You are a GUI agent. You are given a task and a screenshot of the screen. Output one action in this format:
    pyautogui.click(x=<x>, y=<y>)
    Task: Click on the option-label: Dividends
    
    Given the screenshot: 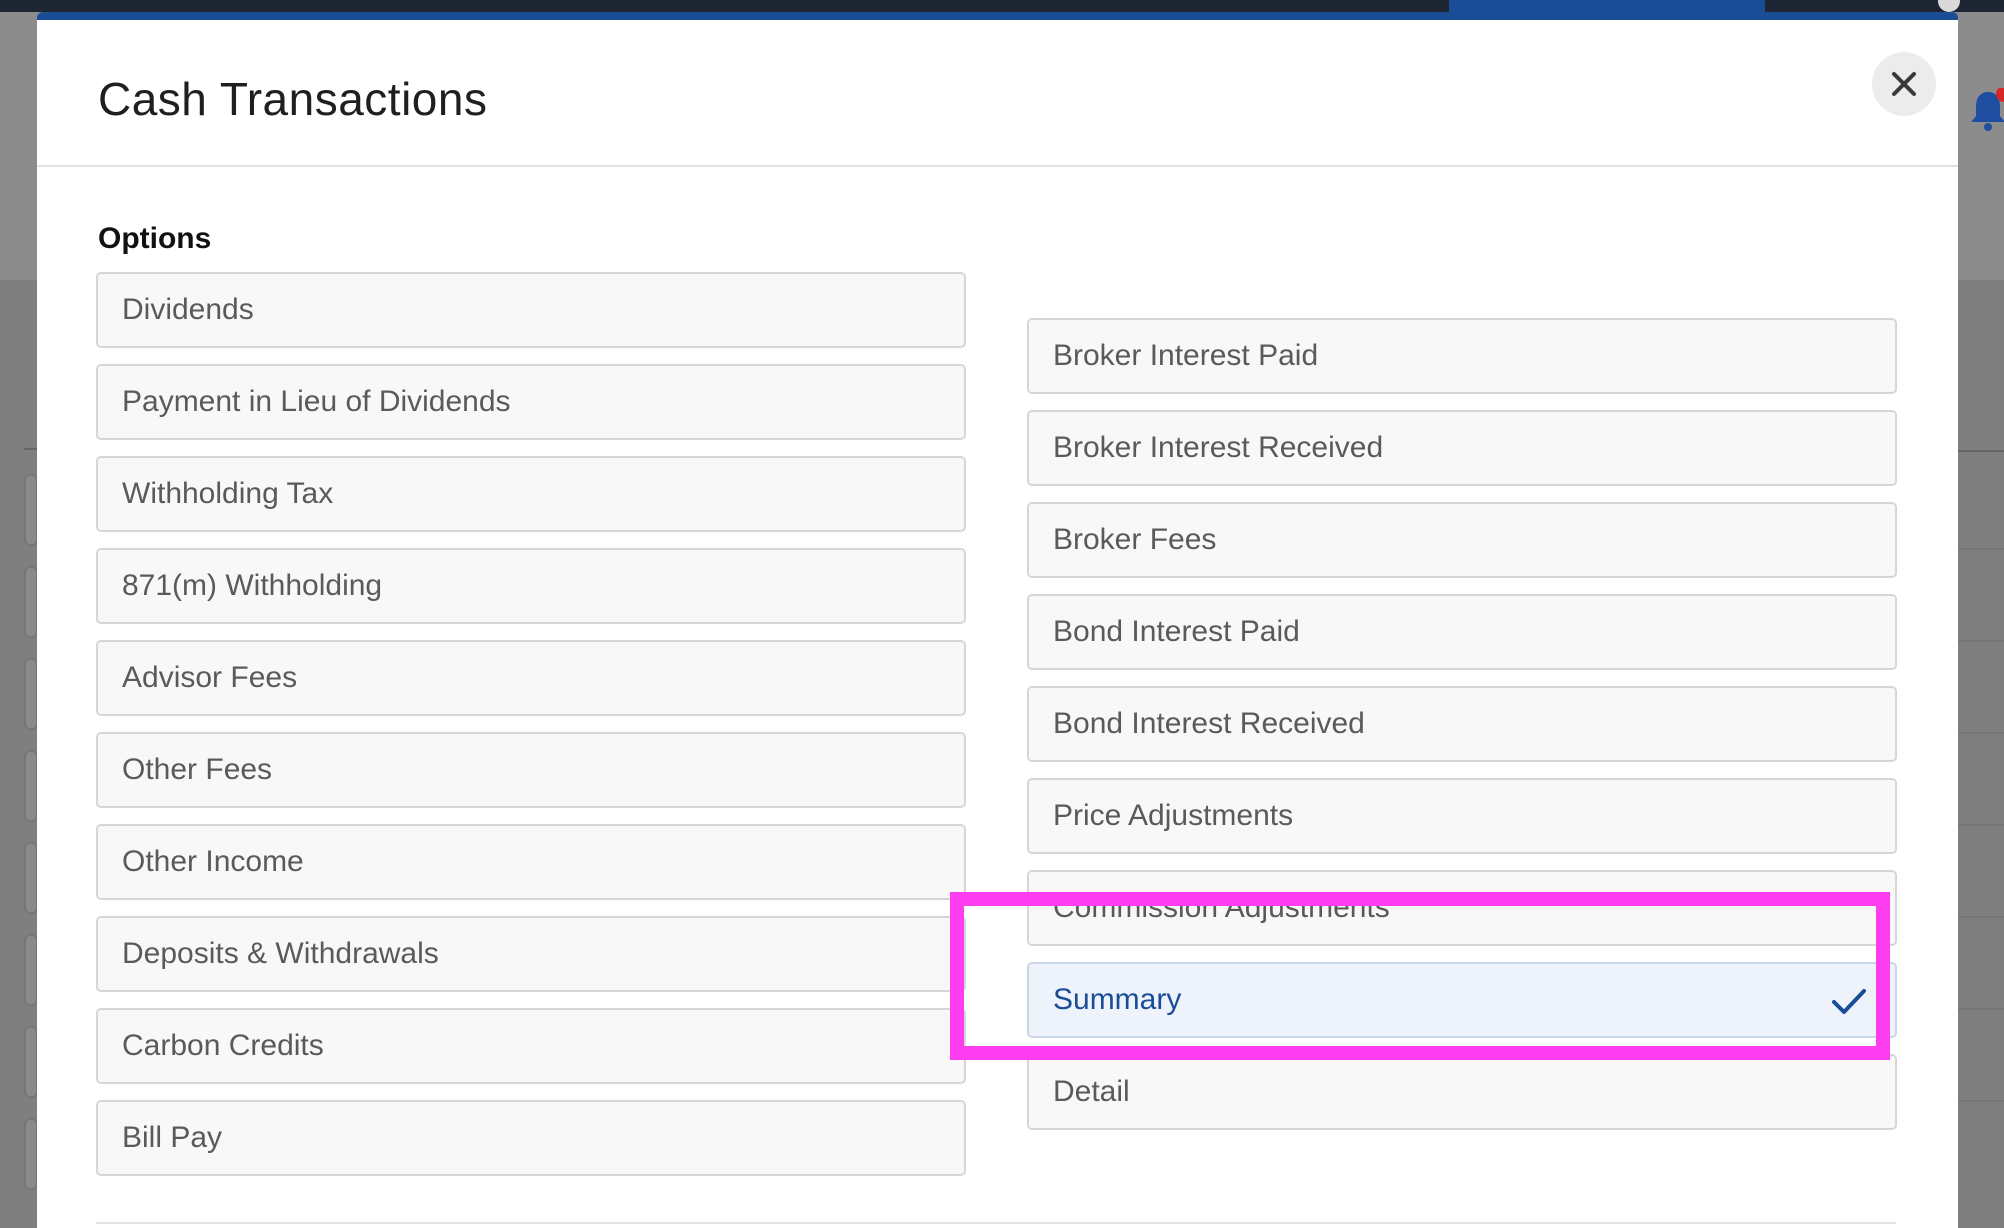 What is the action you would take?
    pyautogui.click(x=188, y=309)
    